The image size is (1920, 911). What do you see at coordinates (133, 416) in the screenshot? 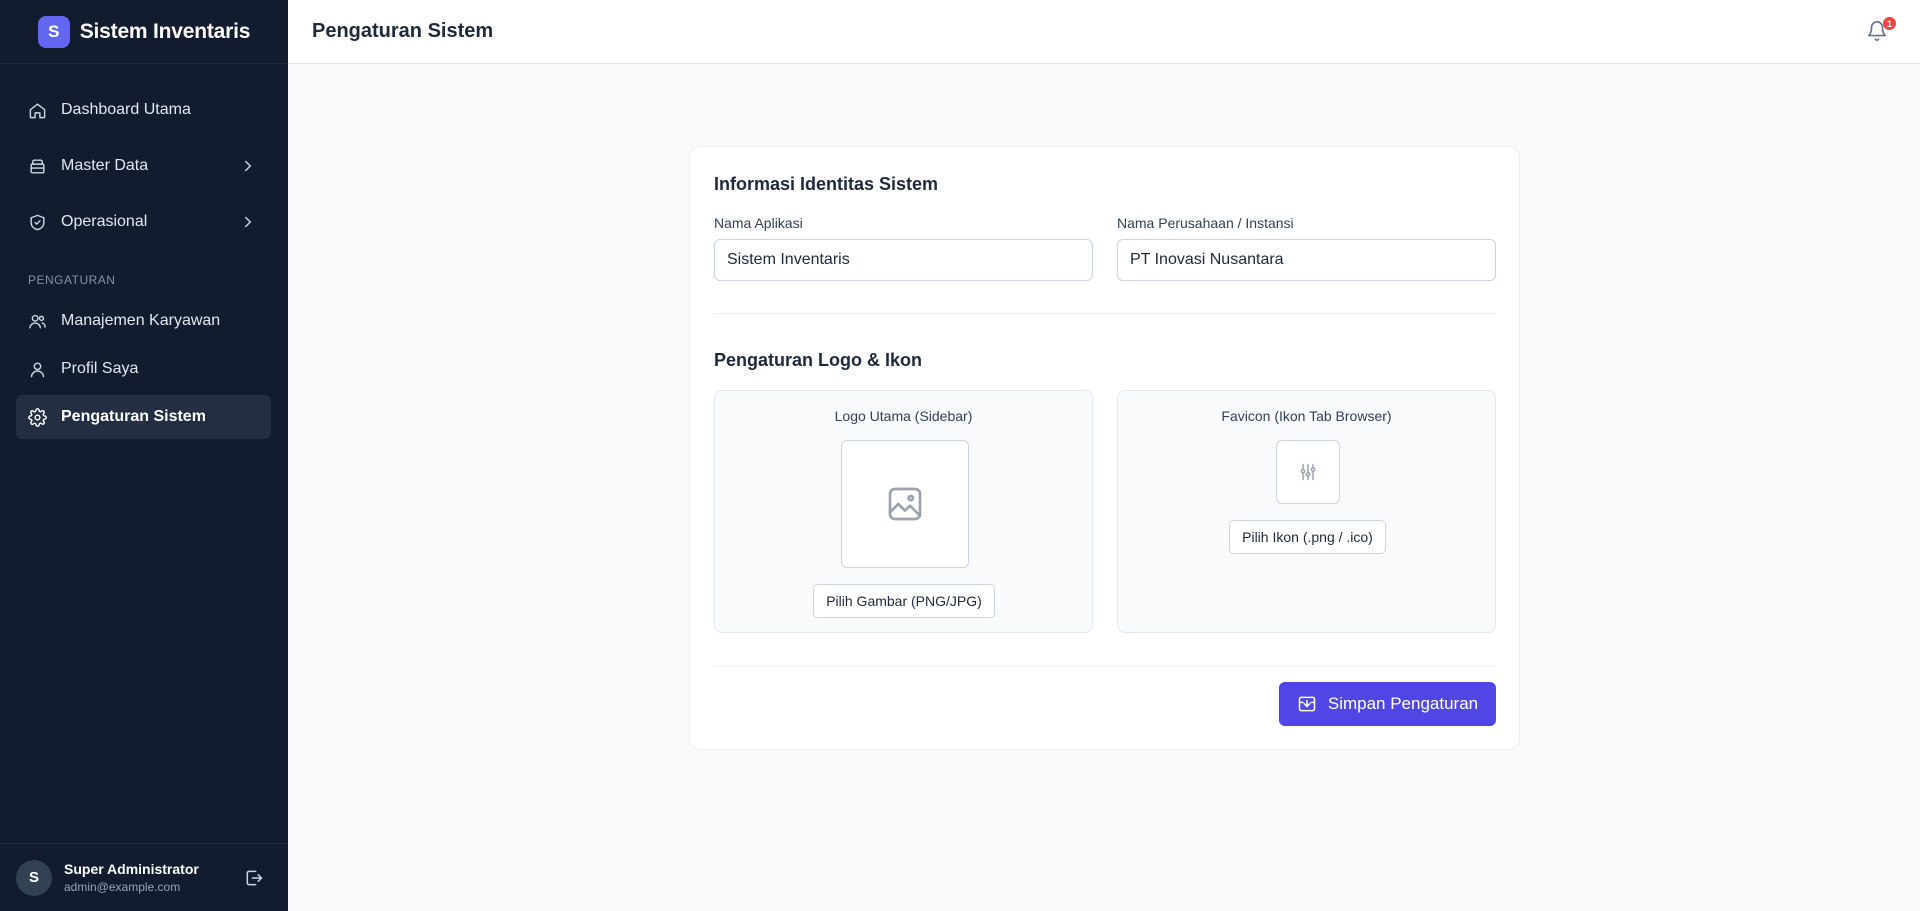
I see `sidebar-item-label: Pengaturan Sistem` at bounding box center [133, 416].